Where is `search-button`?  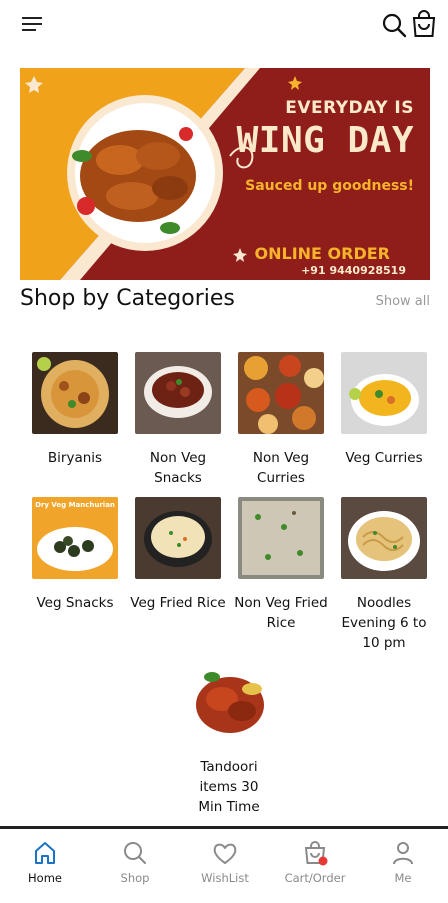 search-button is located at coordinates (394, 25).